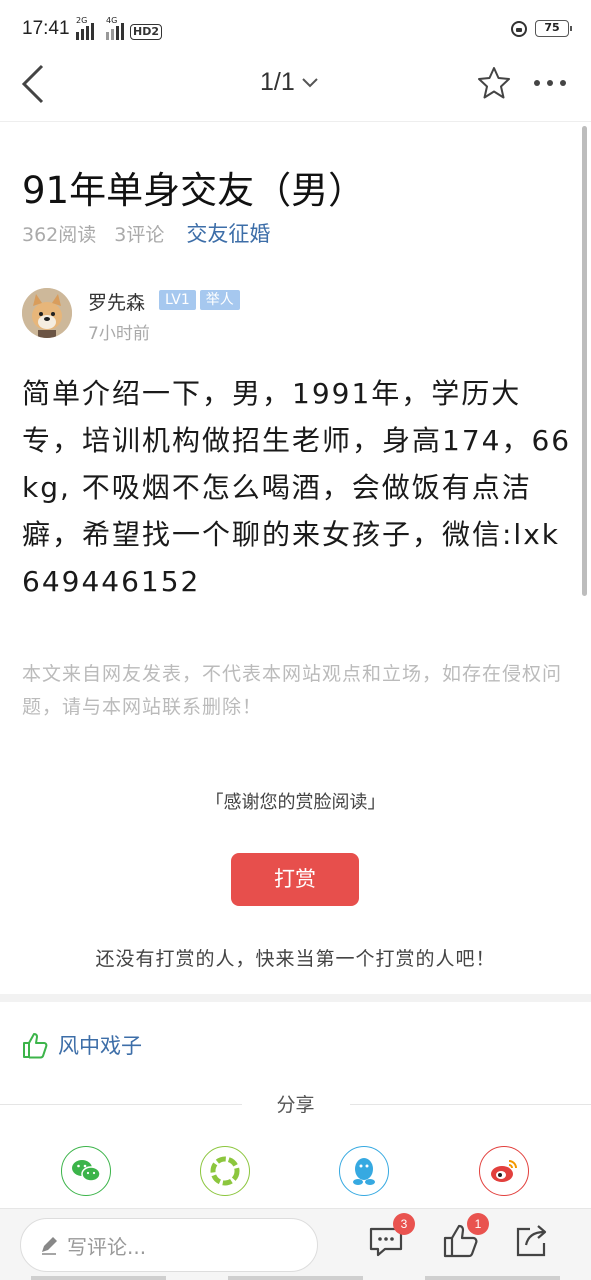 The height and width of the screenshot is (1280, 591). What do you see at coordinates (59, 234) in the screenshot?
I see `read-count: 362阅读` at bounding box center [59, 234].